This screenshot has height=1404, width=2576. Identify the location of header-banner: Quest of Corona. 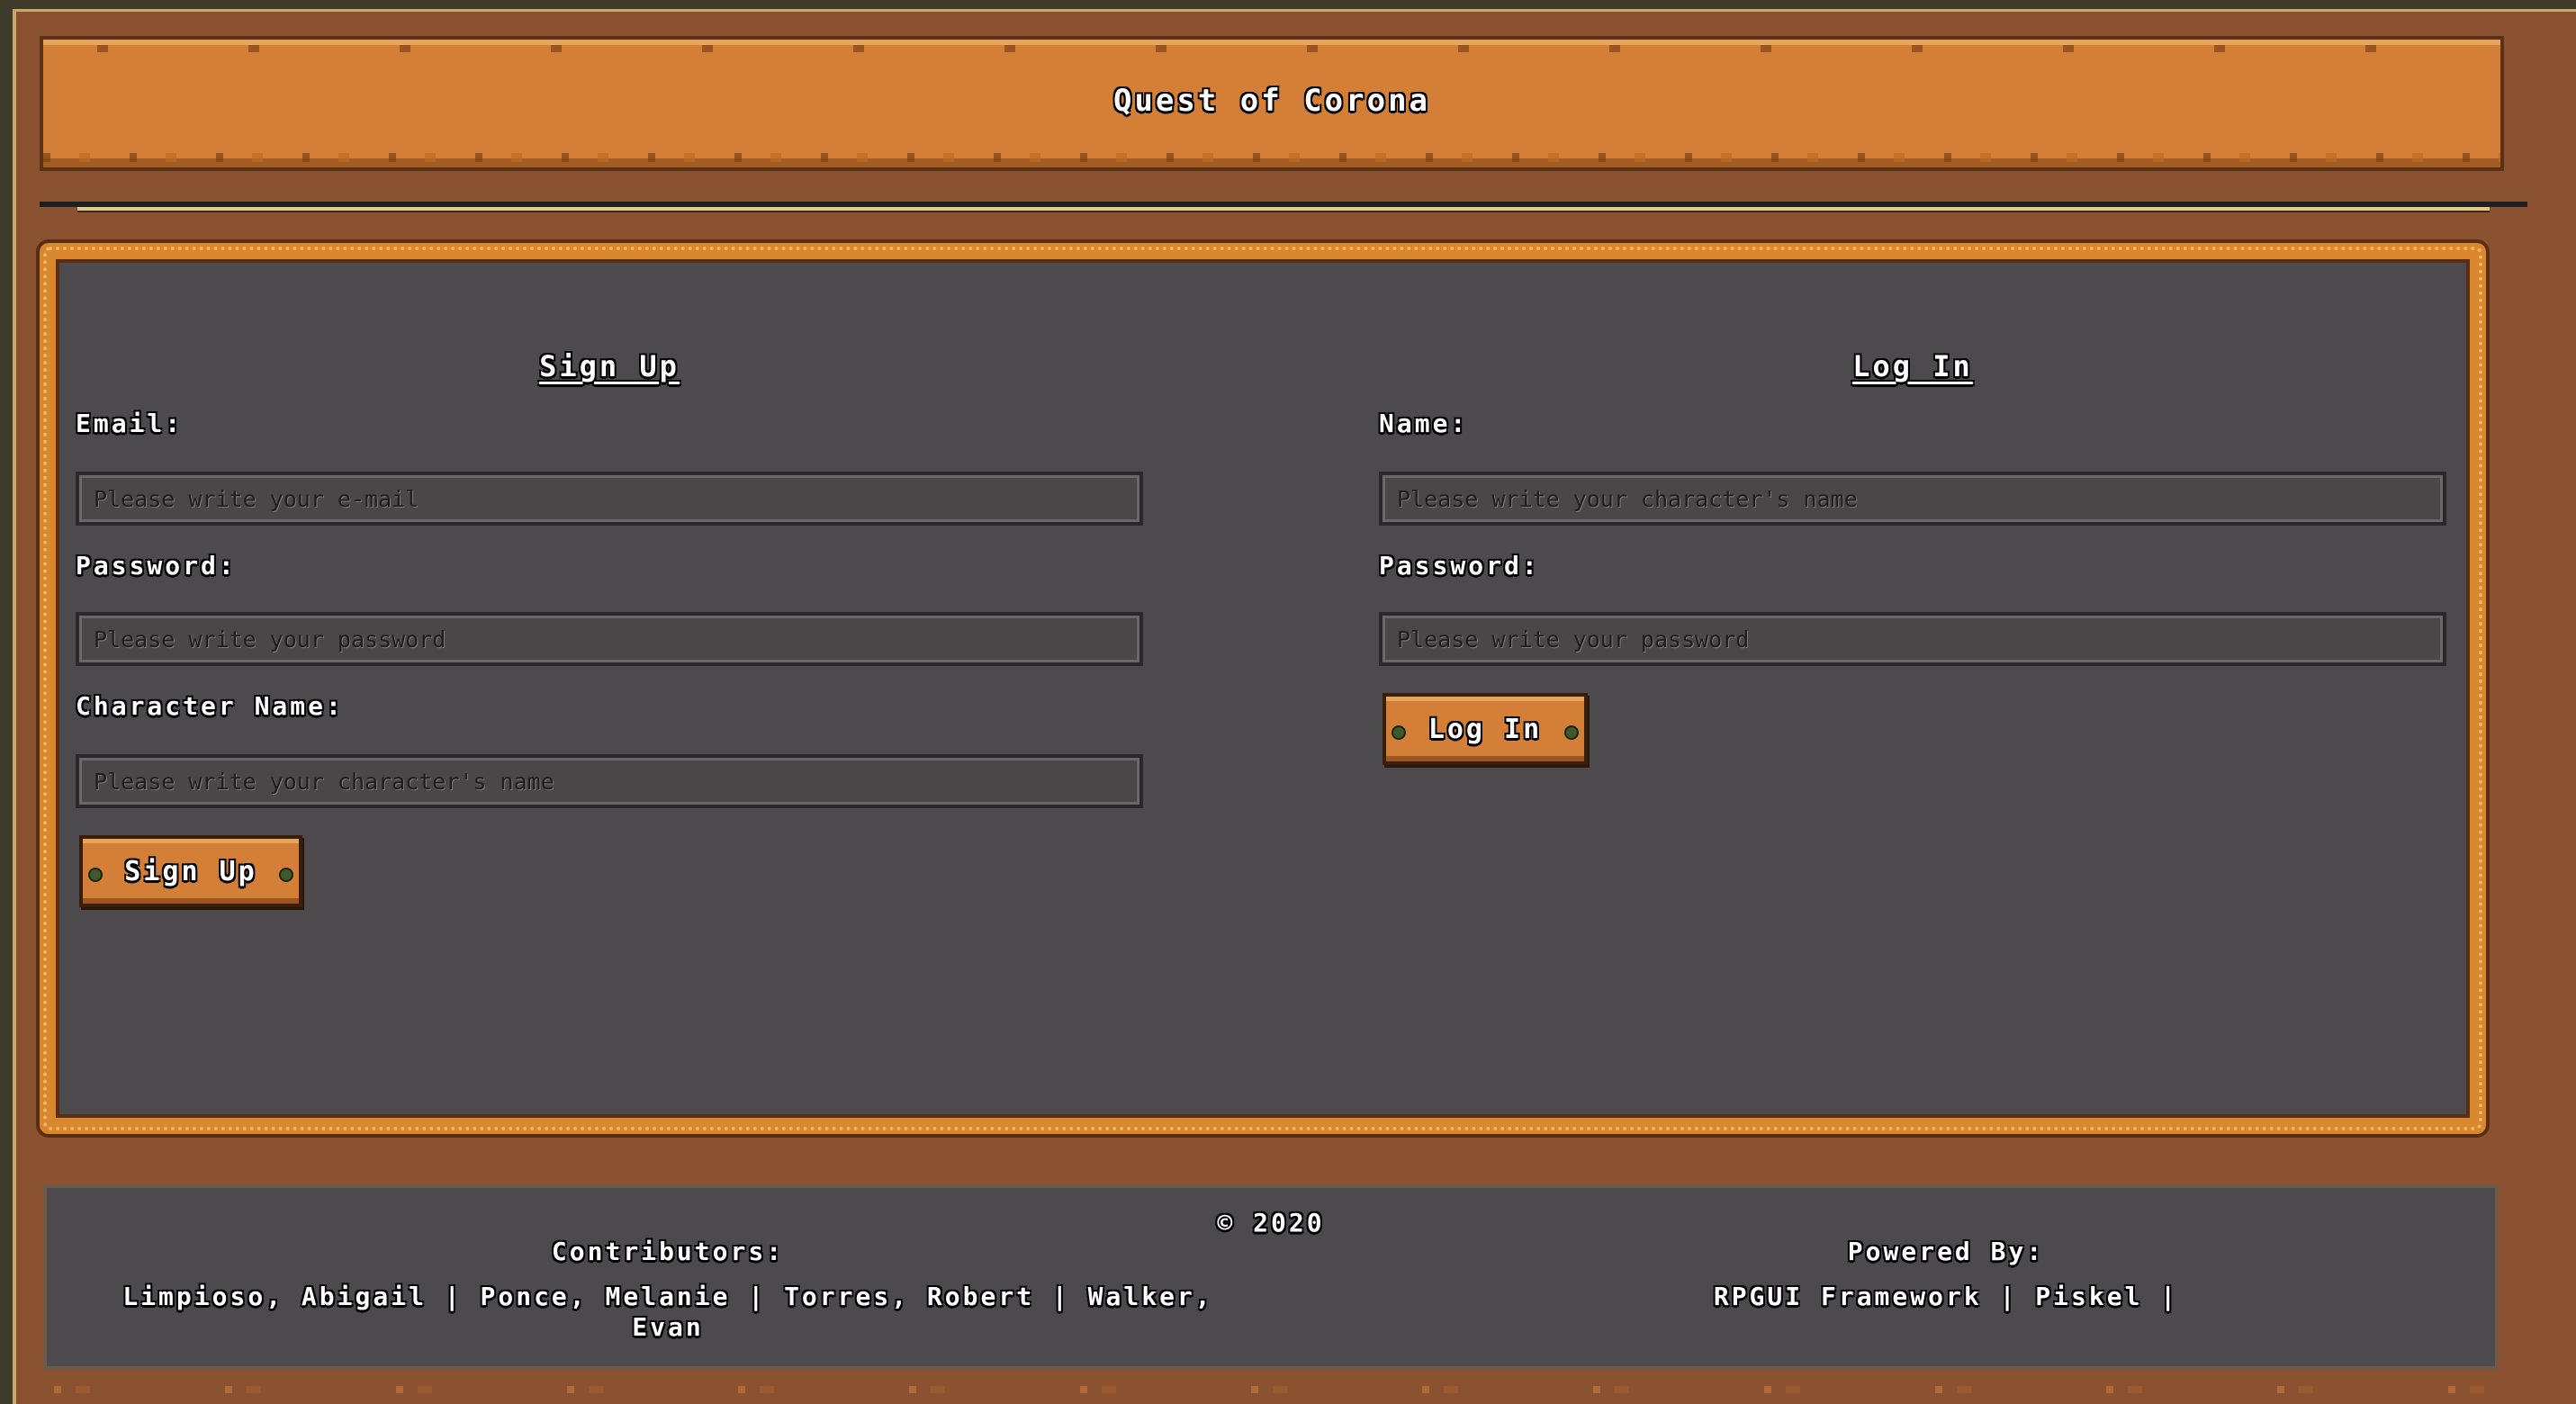
(1272, 103).